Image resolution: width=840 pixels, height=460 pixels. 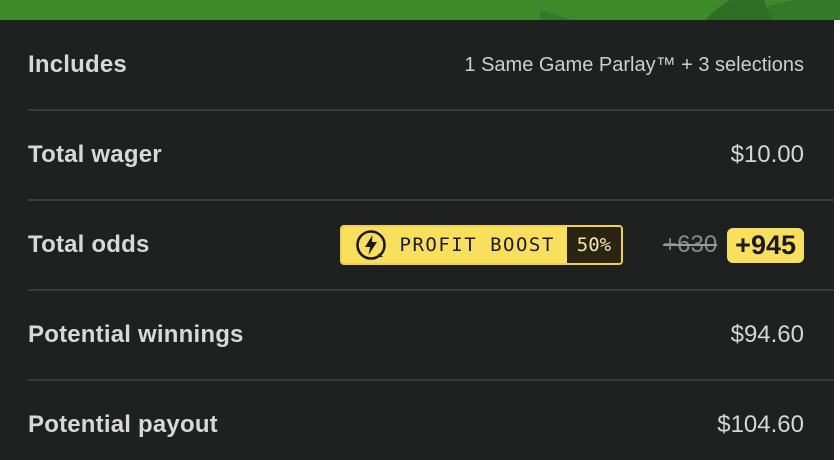 I want to click on banner-swoosh-graphic, so click(x=690, y=10).